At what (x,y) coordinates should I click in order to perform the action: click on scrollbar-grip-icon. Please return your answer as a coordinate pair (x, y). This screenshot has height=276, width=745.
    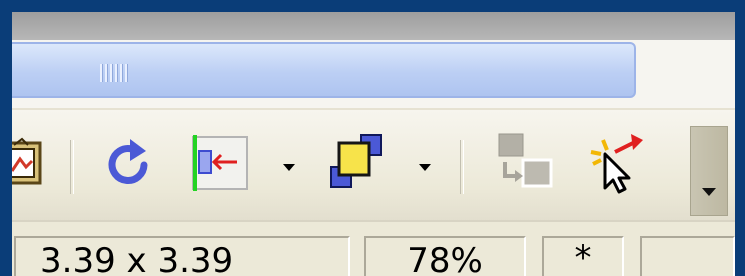
    Looking at the image, I should click on (116, 73).